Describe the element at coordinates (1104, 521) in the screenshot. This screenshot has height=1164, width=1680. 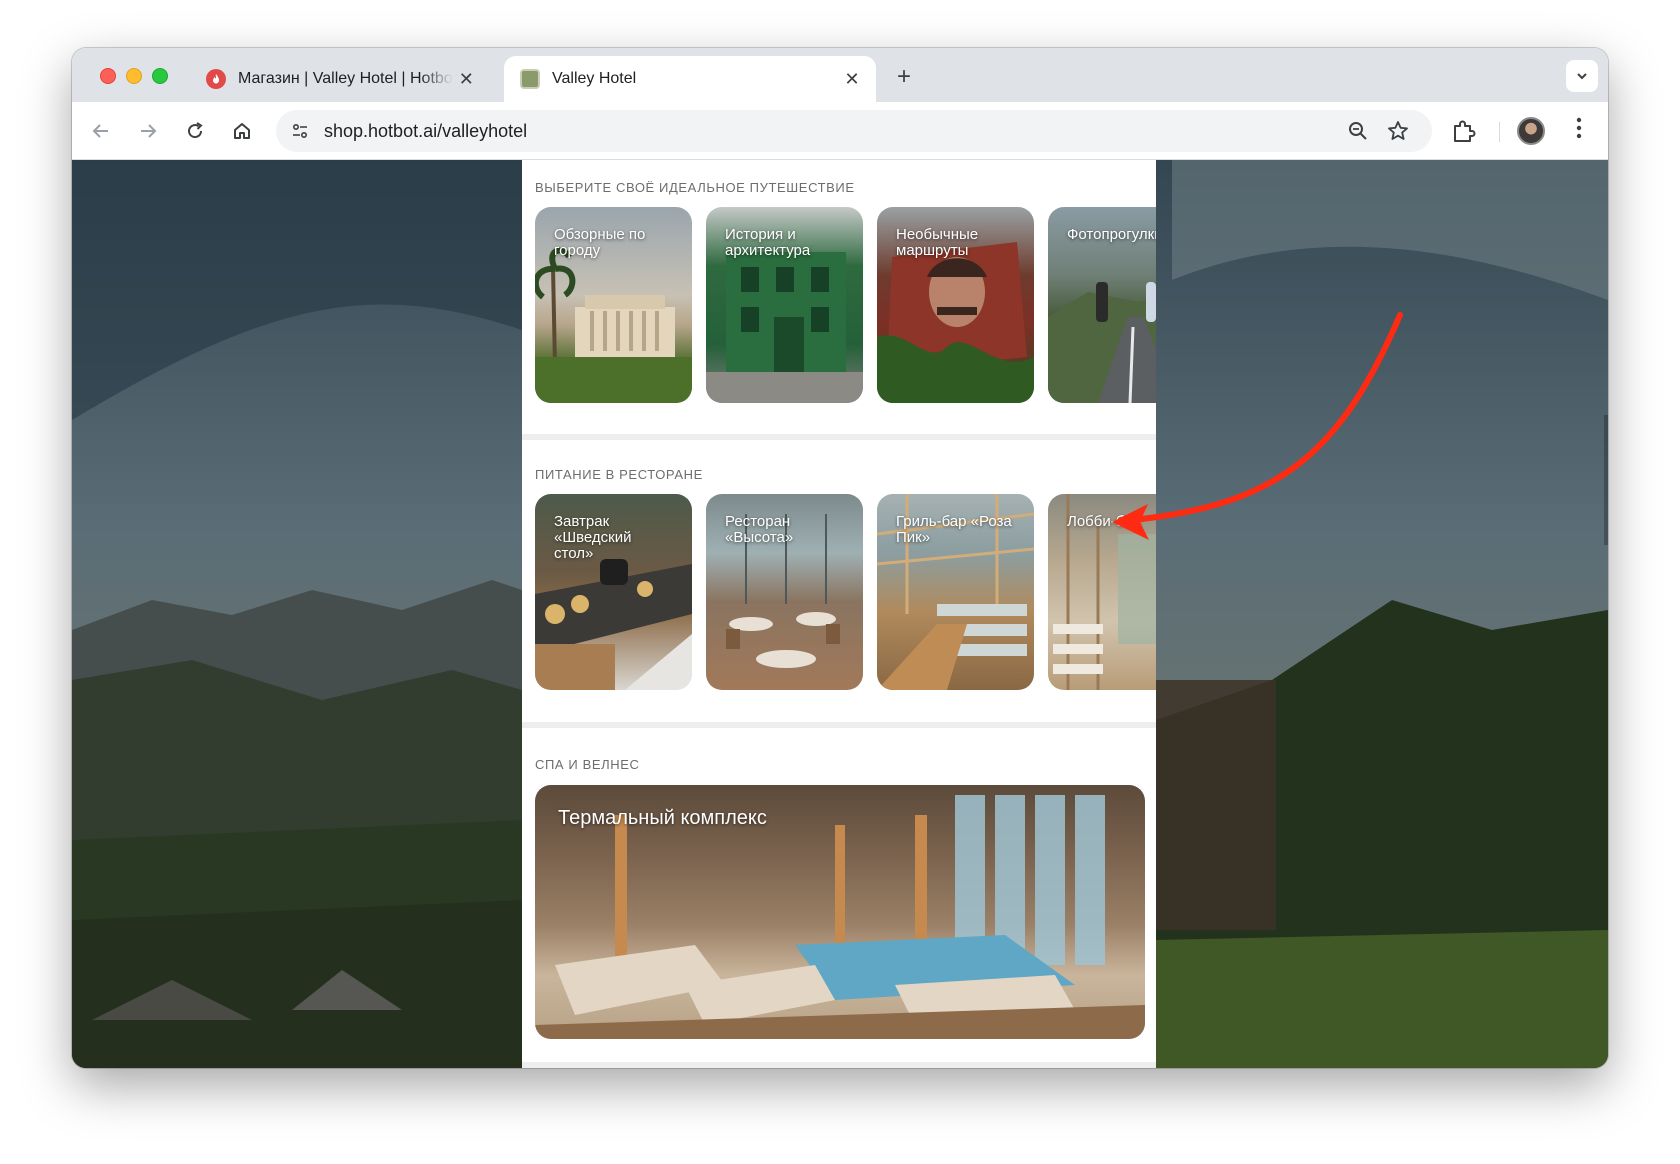
I see `card-title: Лобби-бар` at that location.